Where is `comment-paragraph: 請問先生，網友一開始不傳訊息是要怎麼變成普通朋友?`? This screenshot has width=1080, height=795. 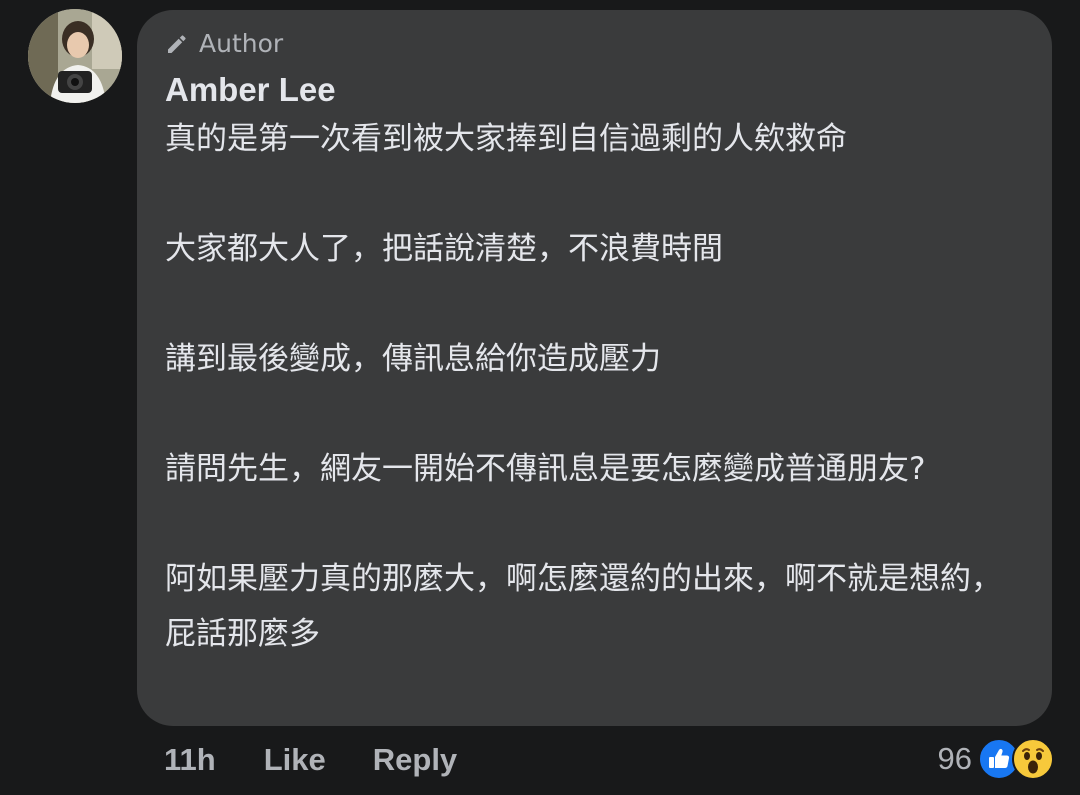
comment-paragraph: 請問先生，網友一開始不傳訊息是要怎麼變成普通朋友? is located at coordinates (545, 469).